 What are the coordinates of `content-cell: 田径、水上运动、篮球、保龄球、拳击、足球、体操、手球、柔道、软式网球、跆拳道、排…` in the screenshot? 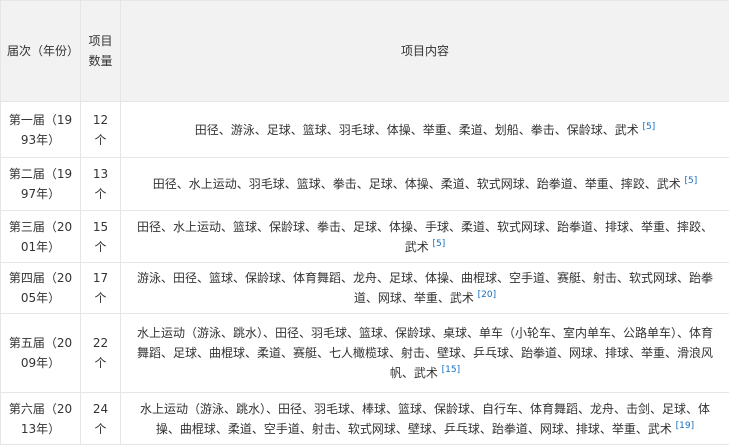 It's located at (424, 236).